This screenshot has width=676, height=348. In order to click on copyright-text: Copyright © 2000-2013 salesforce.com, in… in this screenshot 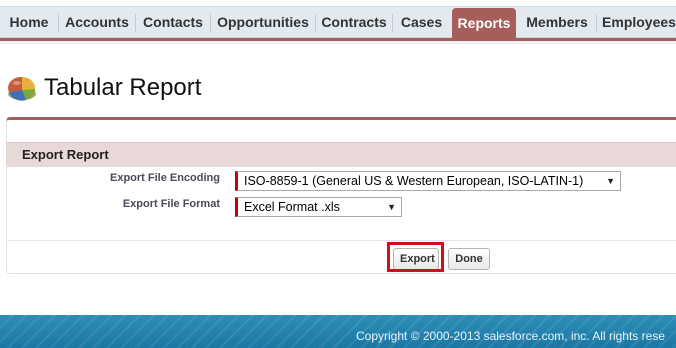, I will do `click(510, 336)`.